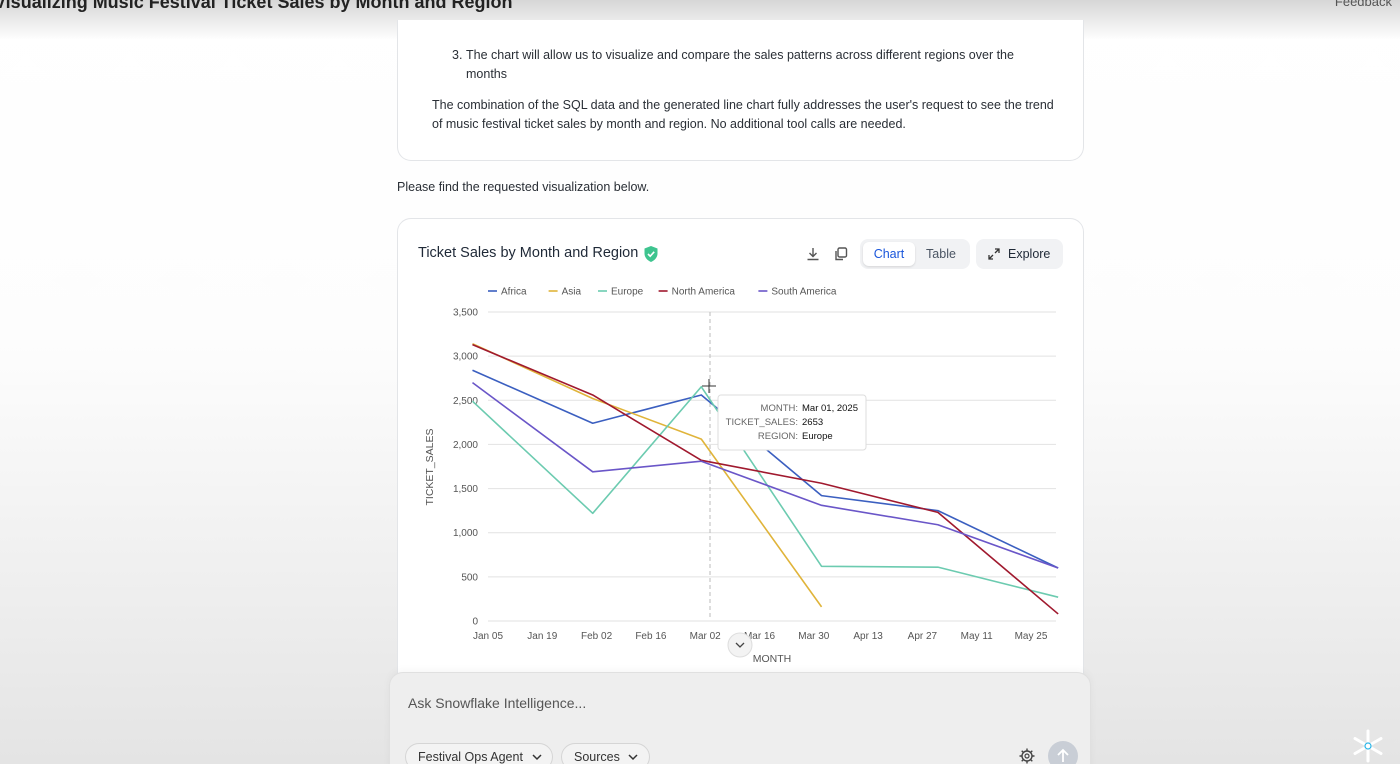 The width and height of the screenshot is (1400, 764). I want to click on y-tick-label: 1,000, so click(465, 533).